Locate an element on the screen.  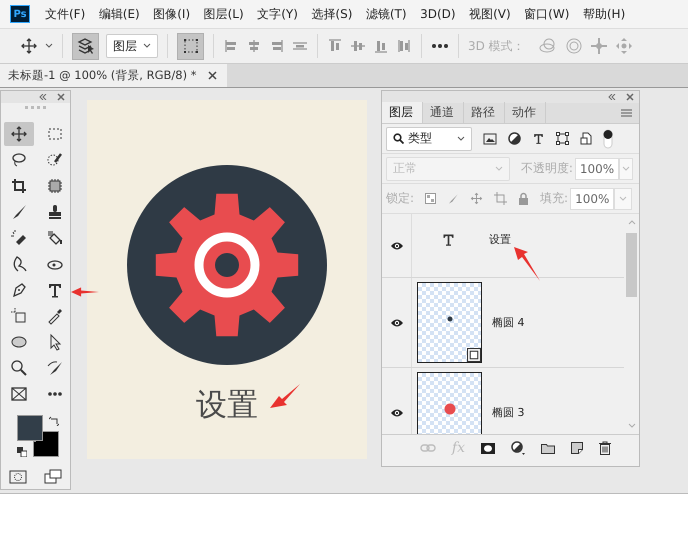
layer-name: 椭圆 4 is located at coordinates (508, 322).